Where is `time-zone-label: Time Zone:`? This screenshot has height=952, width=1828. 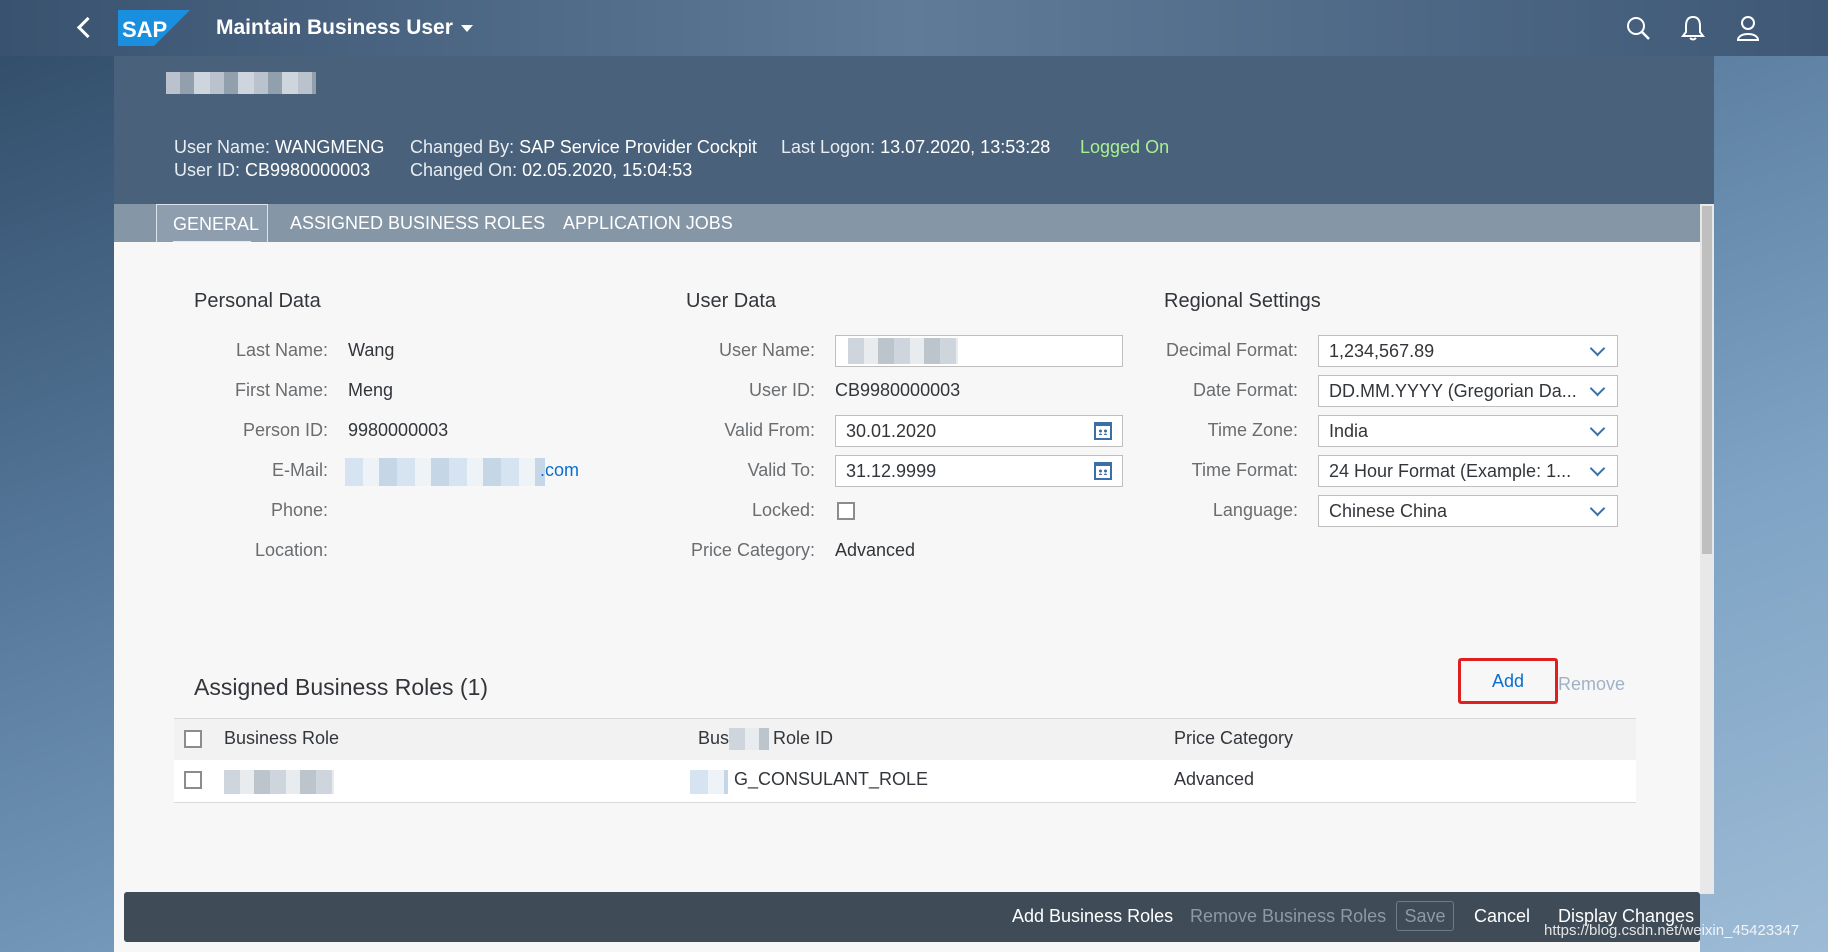
time-zone-label: Time Zone: is located at coordinates (1252, 430).